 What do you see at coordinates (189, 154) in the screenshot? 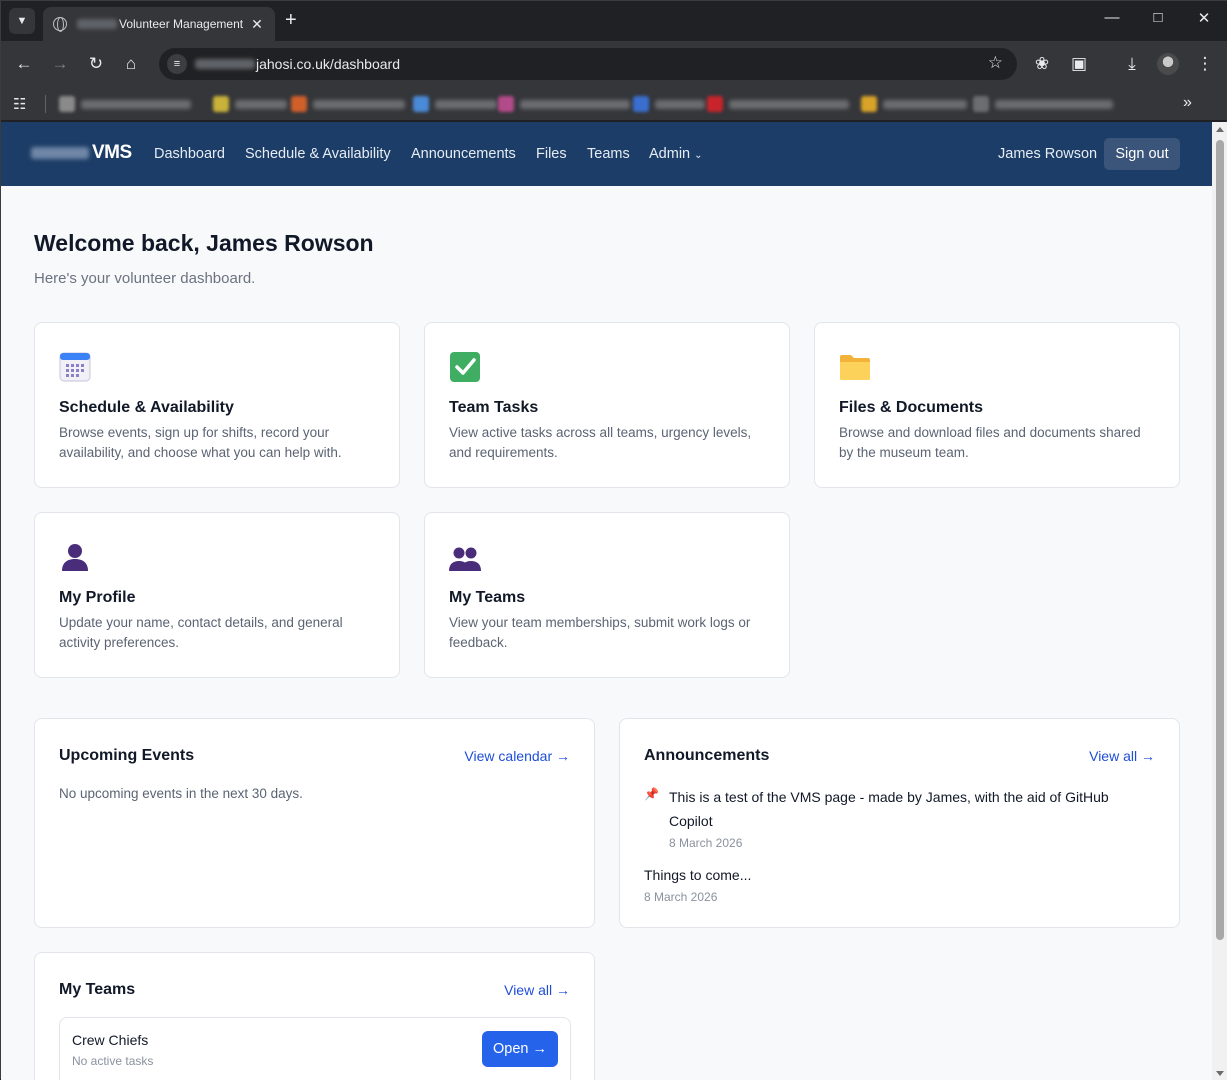
I see `nav-link-dashboard: Dashboard` at bounding box center [189, 154].